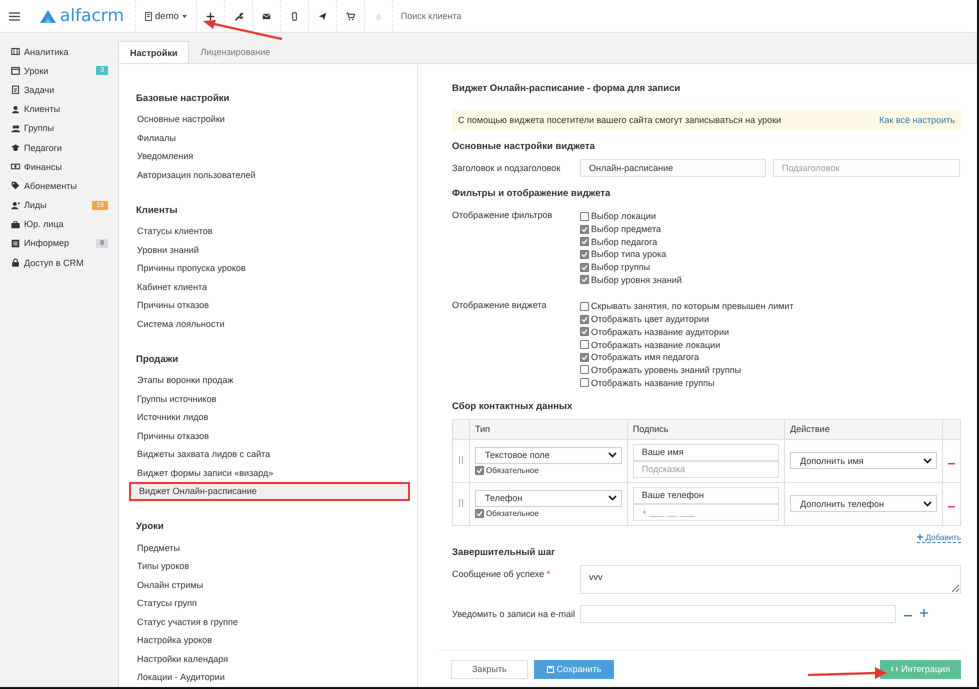  I want to click on wrench-icon, so click(238, 16).